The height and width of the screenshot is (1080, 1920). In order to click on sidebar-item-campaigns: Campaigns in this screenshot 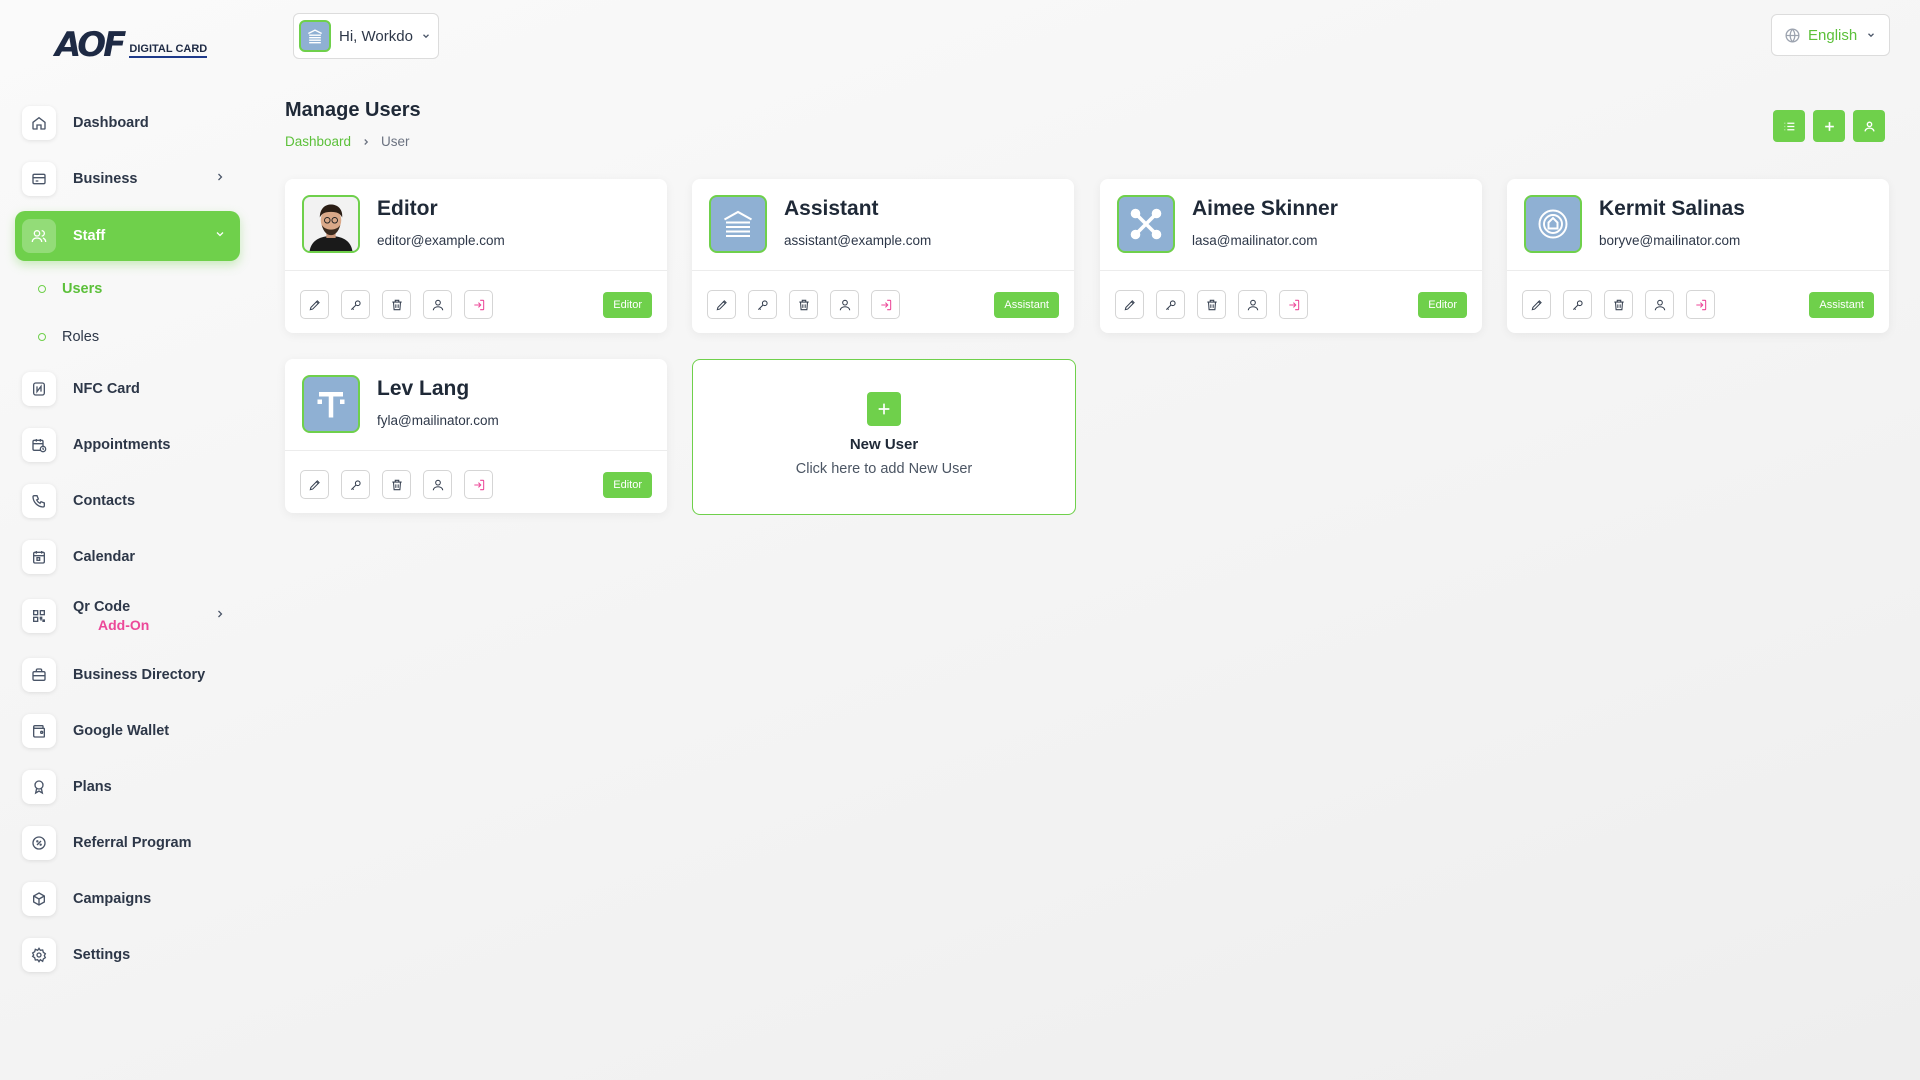, I will do `click(127, 899)`.